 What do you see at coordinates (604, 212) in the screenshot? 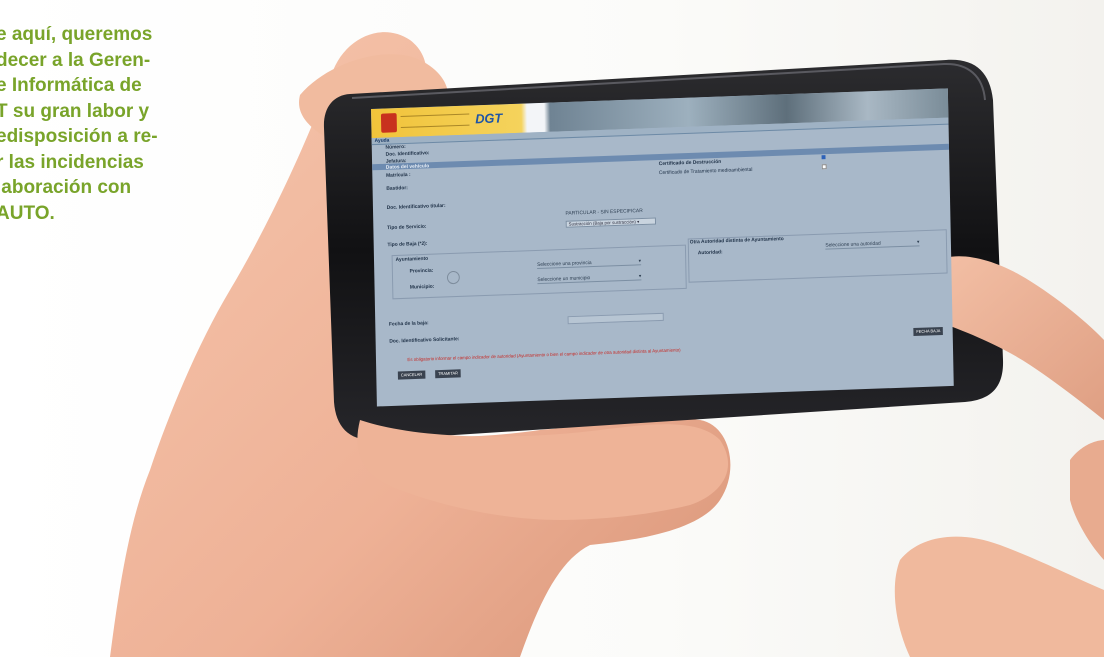
I see `tipo-servicio-value: PARTICULAR - SIN ESPECIFICAR` at bounding box center [604, 212].